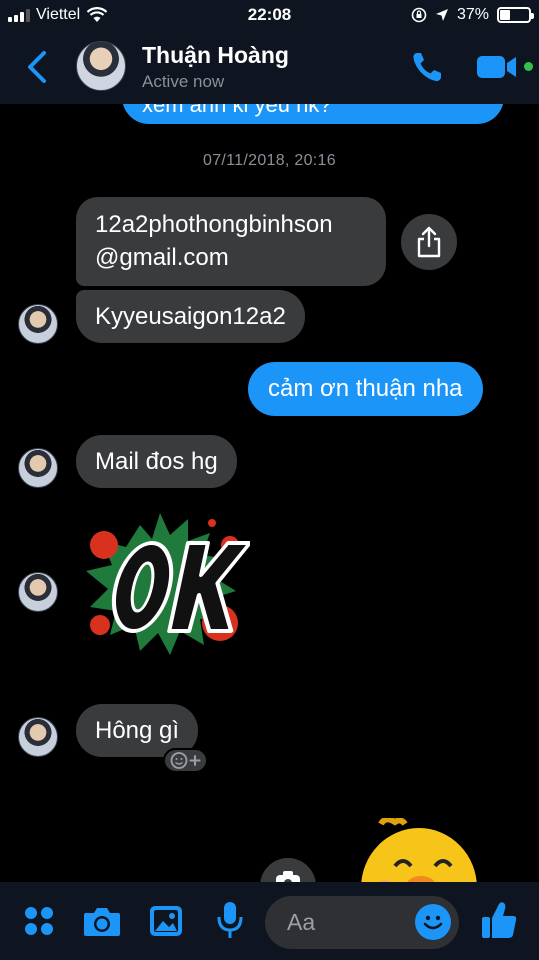  Describe the element at coordinates (427, 67) in the screenshot. I see `phone-call-icon` at that location.